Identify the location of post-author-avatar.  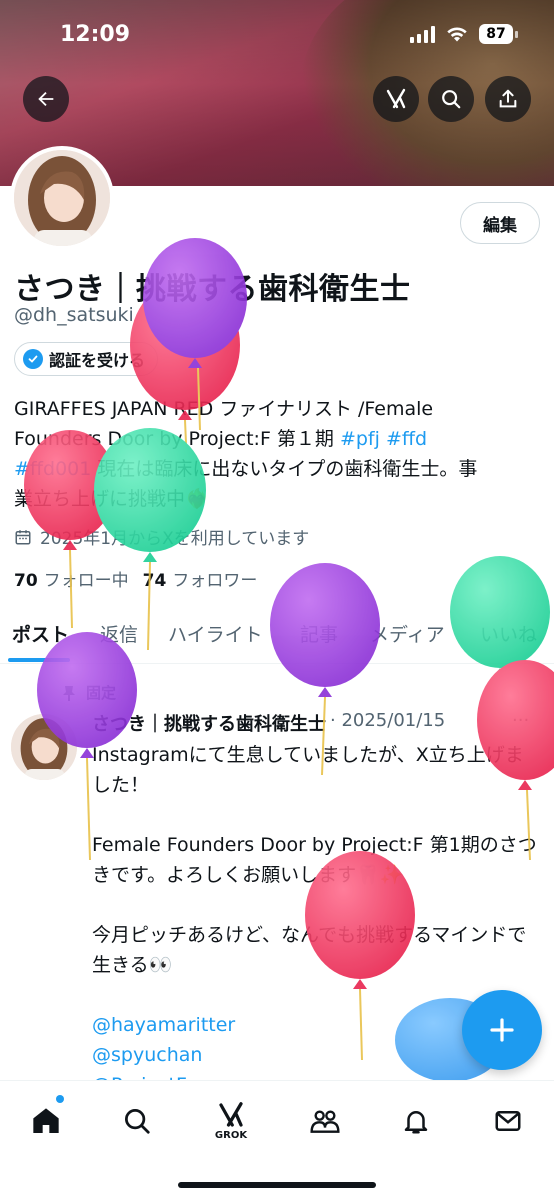
(44, 747).